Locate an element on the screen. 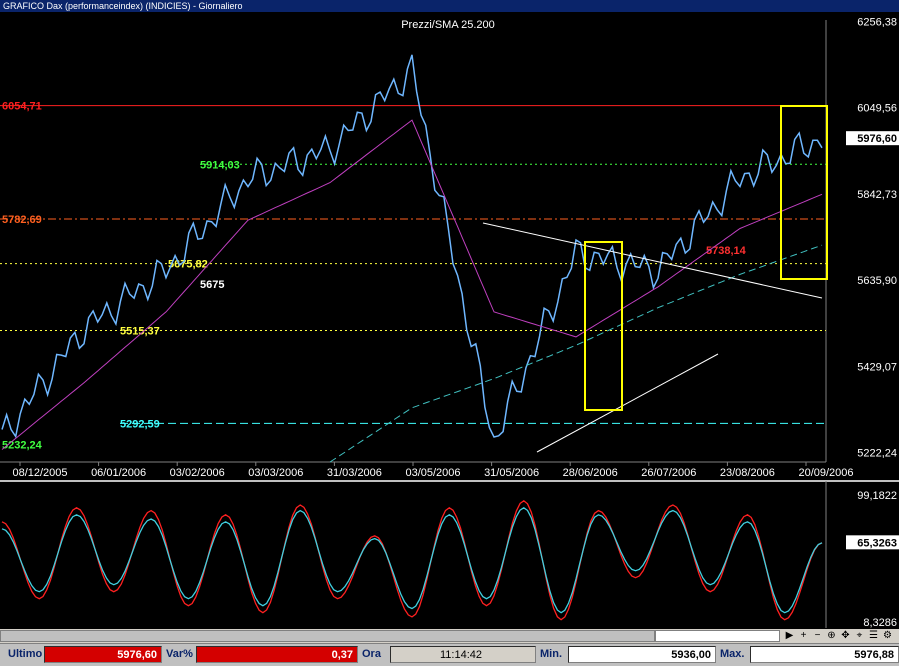 The height and width of the screenshot is (666, 899). max-label: Max. is located at coordinates (732, 654).